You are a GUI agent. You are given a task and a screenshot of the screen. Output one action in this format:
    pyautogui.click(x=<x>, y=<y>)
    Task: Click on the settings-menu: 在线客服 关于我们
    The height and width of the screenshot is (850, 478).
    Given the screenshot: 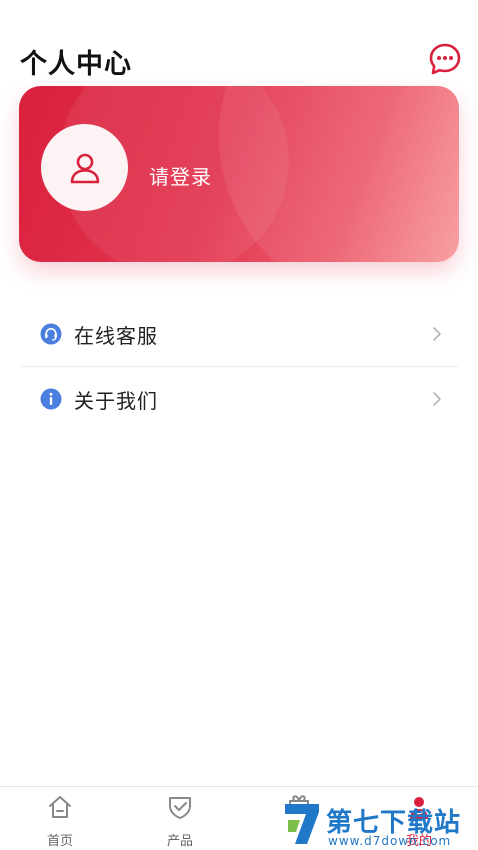 What is the action you would take?
    pyautogui.click(x=239, y=366)
    